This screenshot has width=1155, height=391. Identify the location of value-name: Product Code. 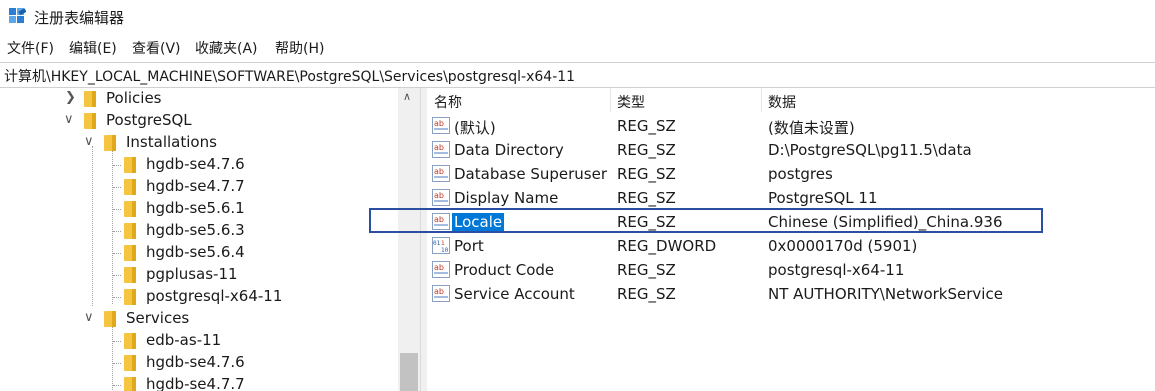
(504, 270).